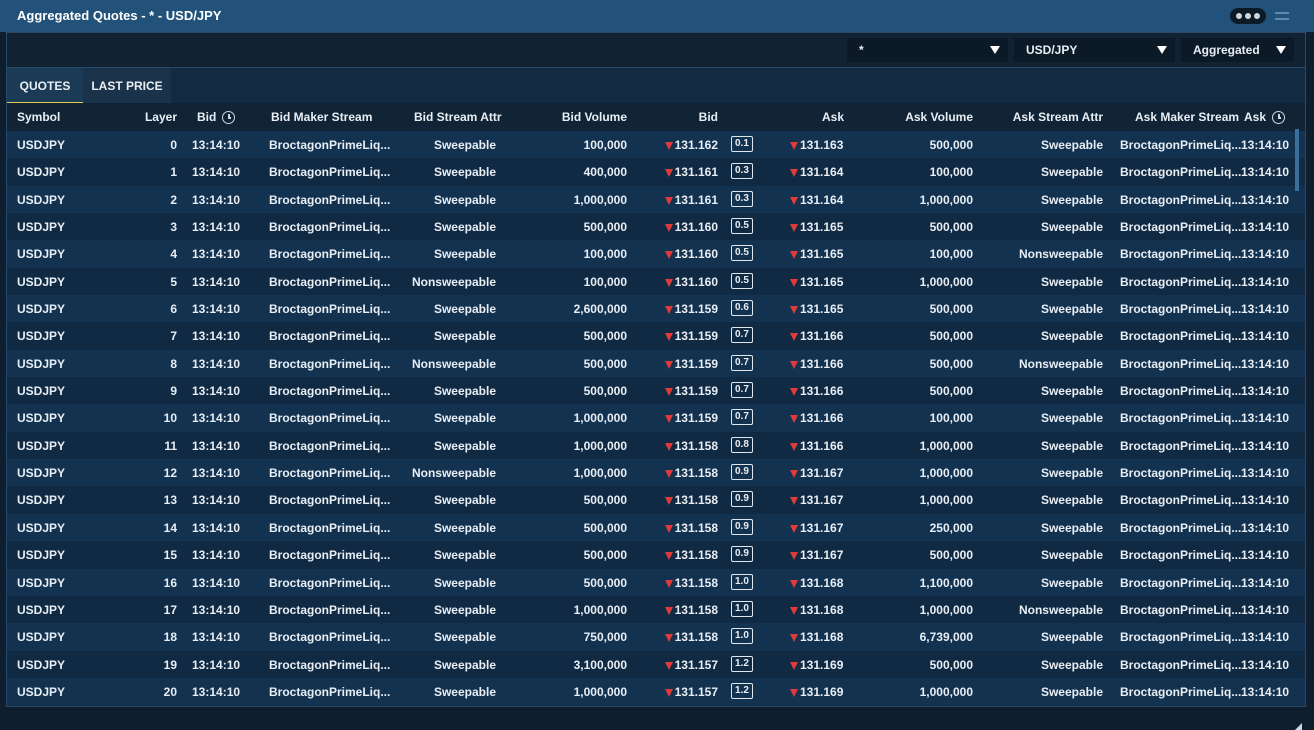  What do you see at coordinates (822, 637) in the screenshot?
I see `cell-ask-value: 131.168` at bounding box center [822, 637].